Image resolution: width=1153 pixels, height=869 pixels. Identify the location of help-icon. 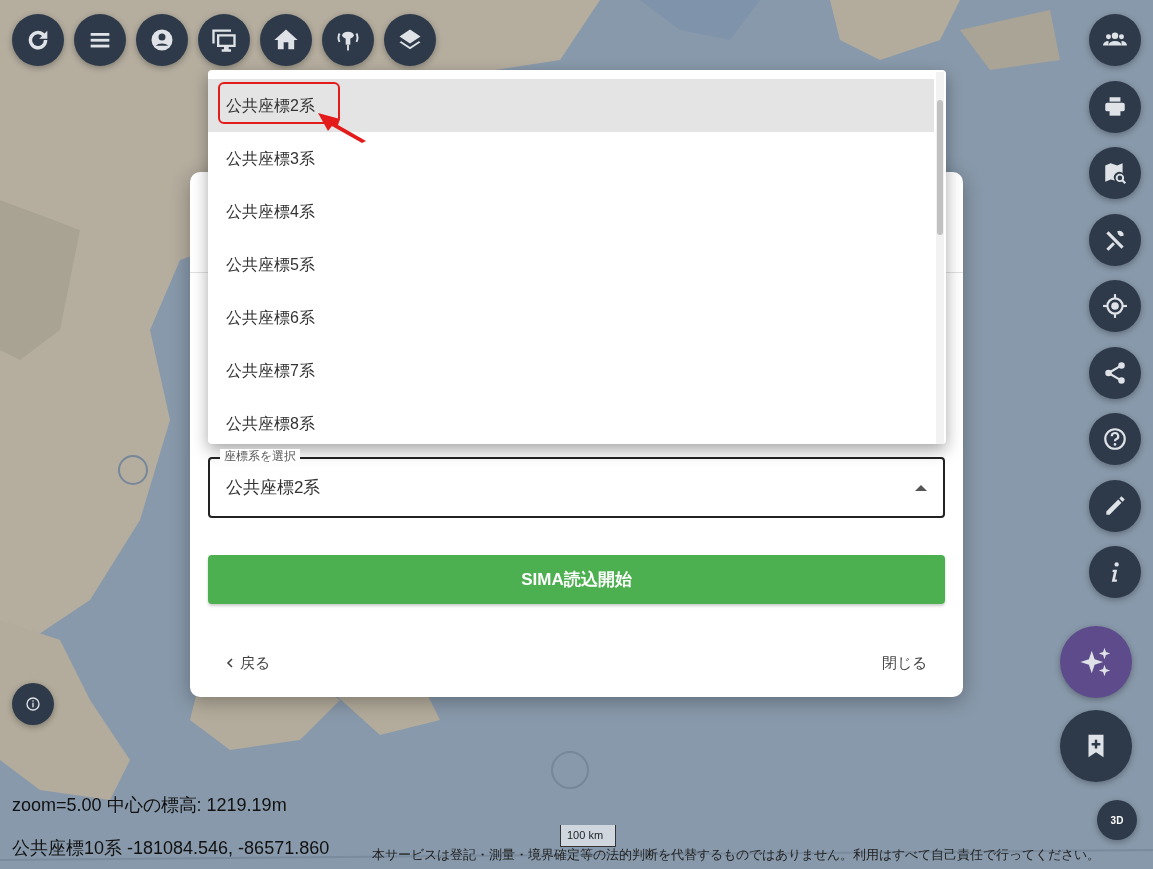
(1115, 439).